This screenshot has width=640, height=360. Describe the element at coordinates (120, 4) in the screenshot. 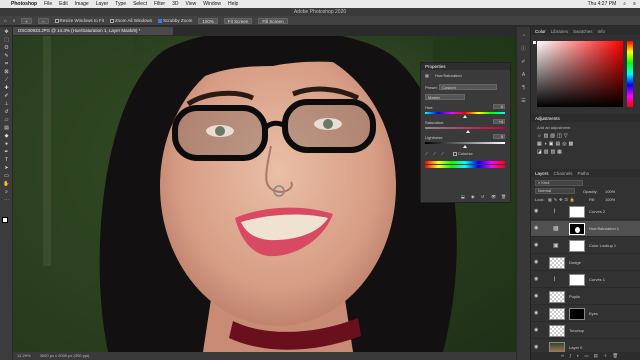

I see `menu-type: Type` at that location.